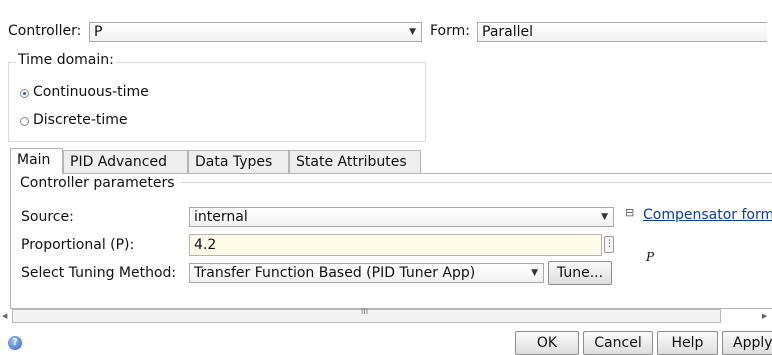  I want to click on source-label: Source:, so click(47, 217).